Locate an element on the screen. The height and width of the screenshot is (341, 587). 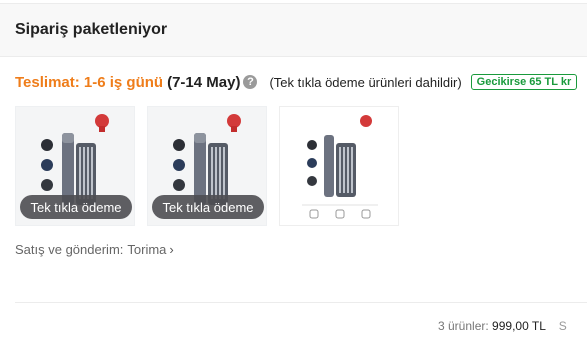
screwdriver-set-image is located at coordinates (340, 167).